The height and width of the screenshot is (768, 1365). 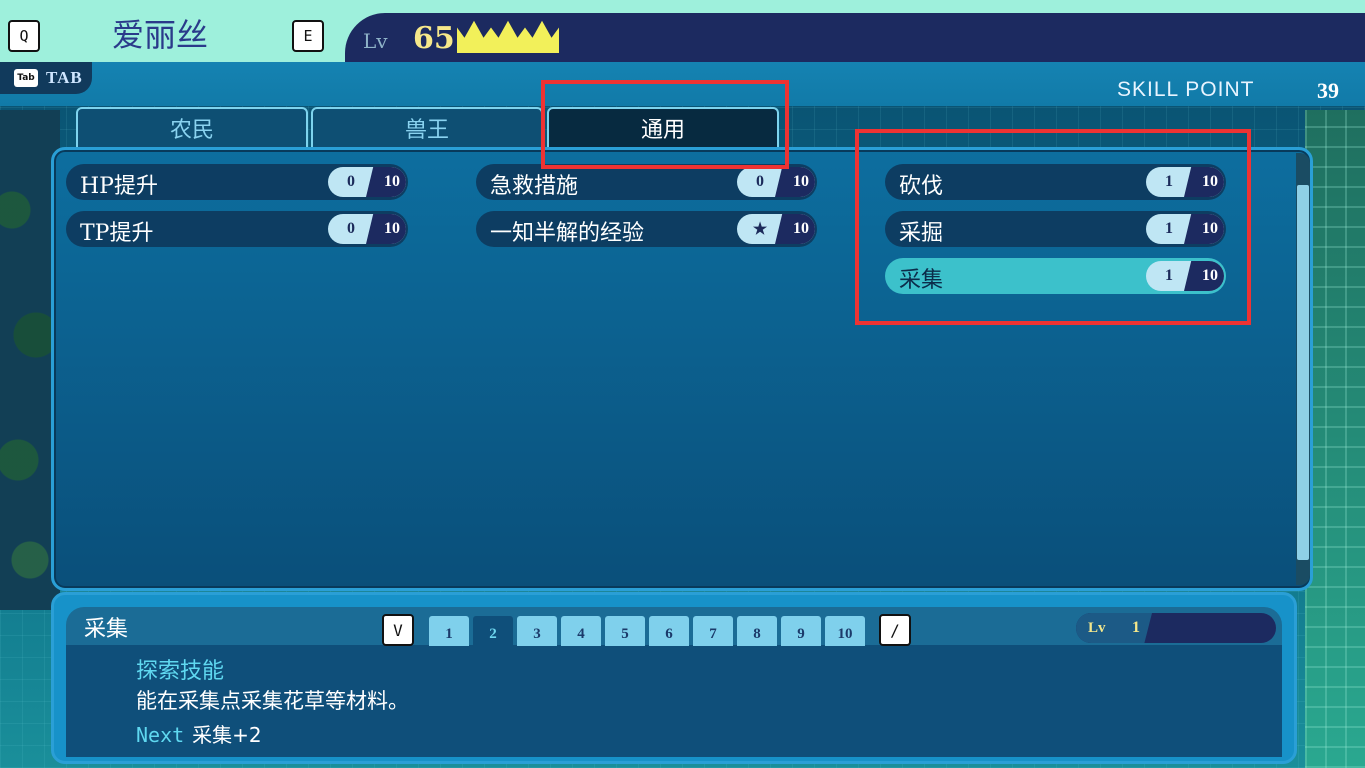 I want to click on level-tab-10: 10, so click(x=845, y=631).